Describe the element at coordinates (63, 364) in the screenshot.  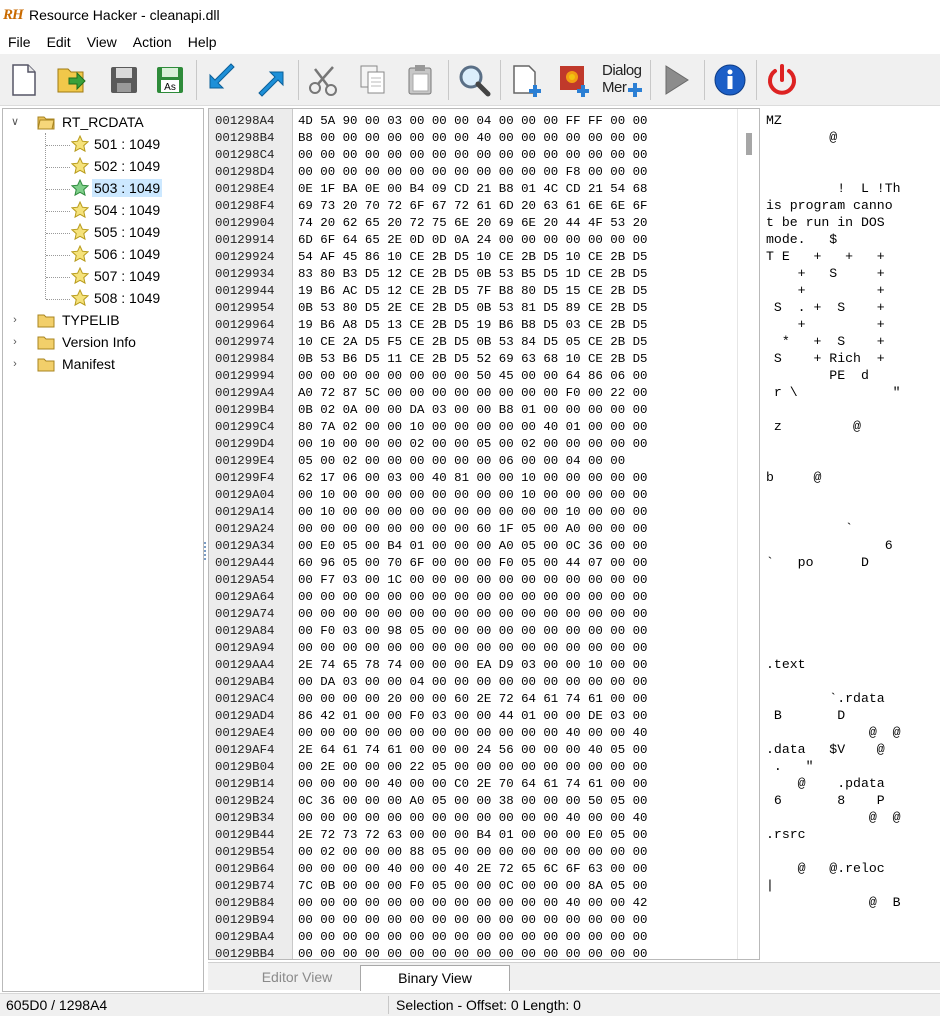
I see `tree-node-manifest: › Manifest` at that location.